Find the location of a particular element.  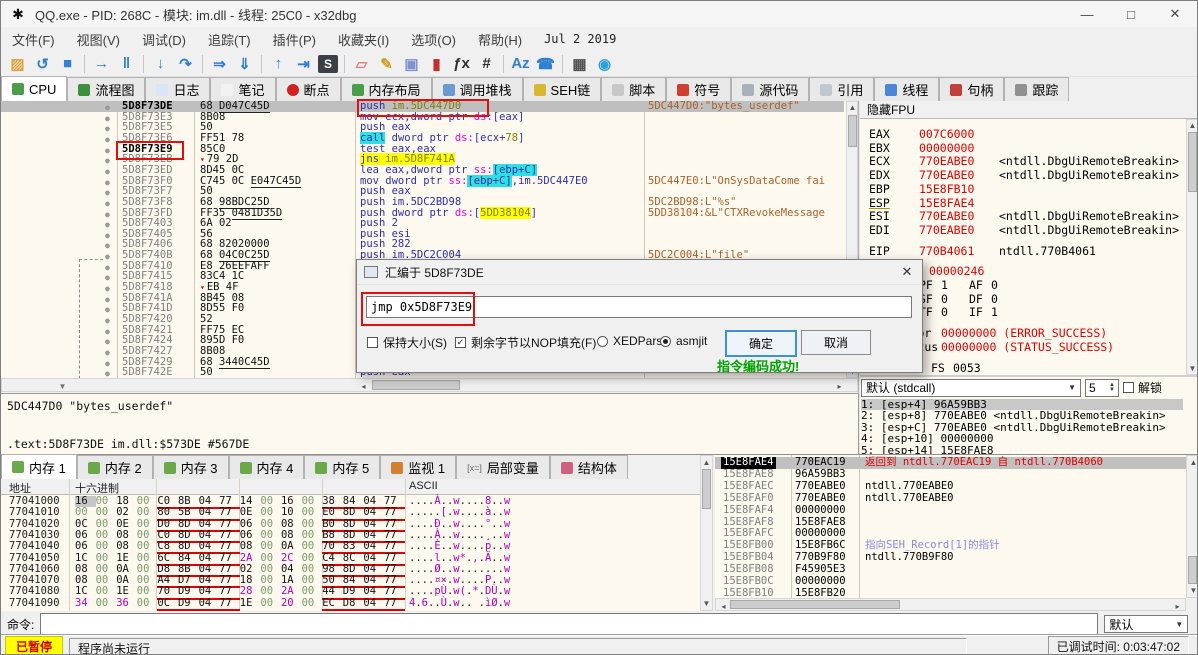

command-profile-select: 默认 ▼ is located at coordinates (1146, 624).